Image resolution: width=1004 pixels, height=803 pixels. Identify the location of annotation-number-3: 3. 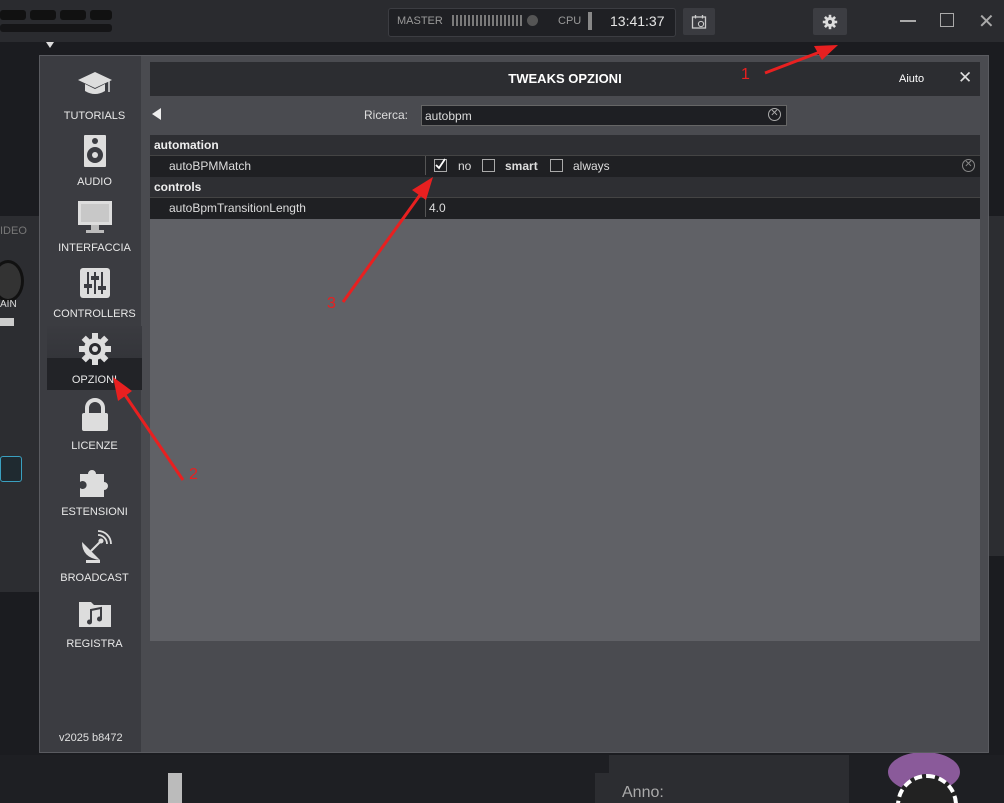
(331, 303).